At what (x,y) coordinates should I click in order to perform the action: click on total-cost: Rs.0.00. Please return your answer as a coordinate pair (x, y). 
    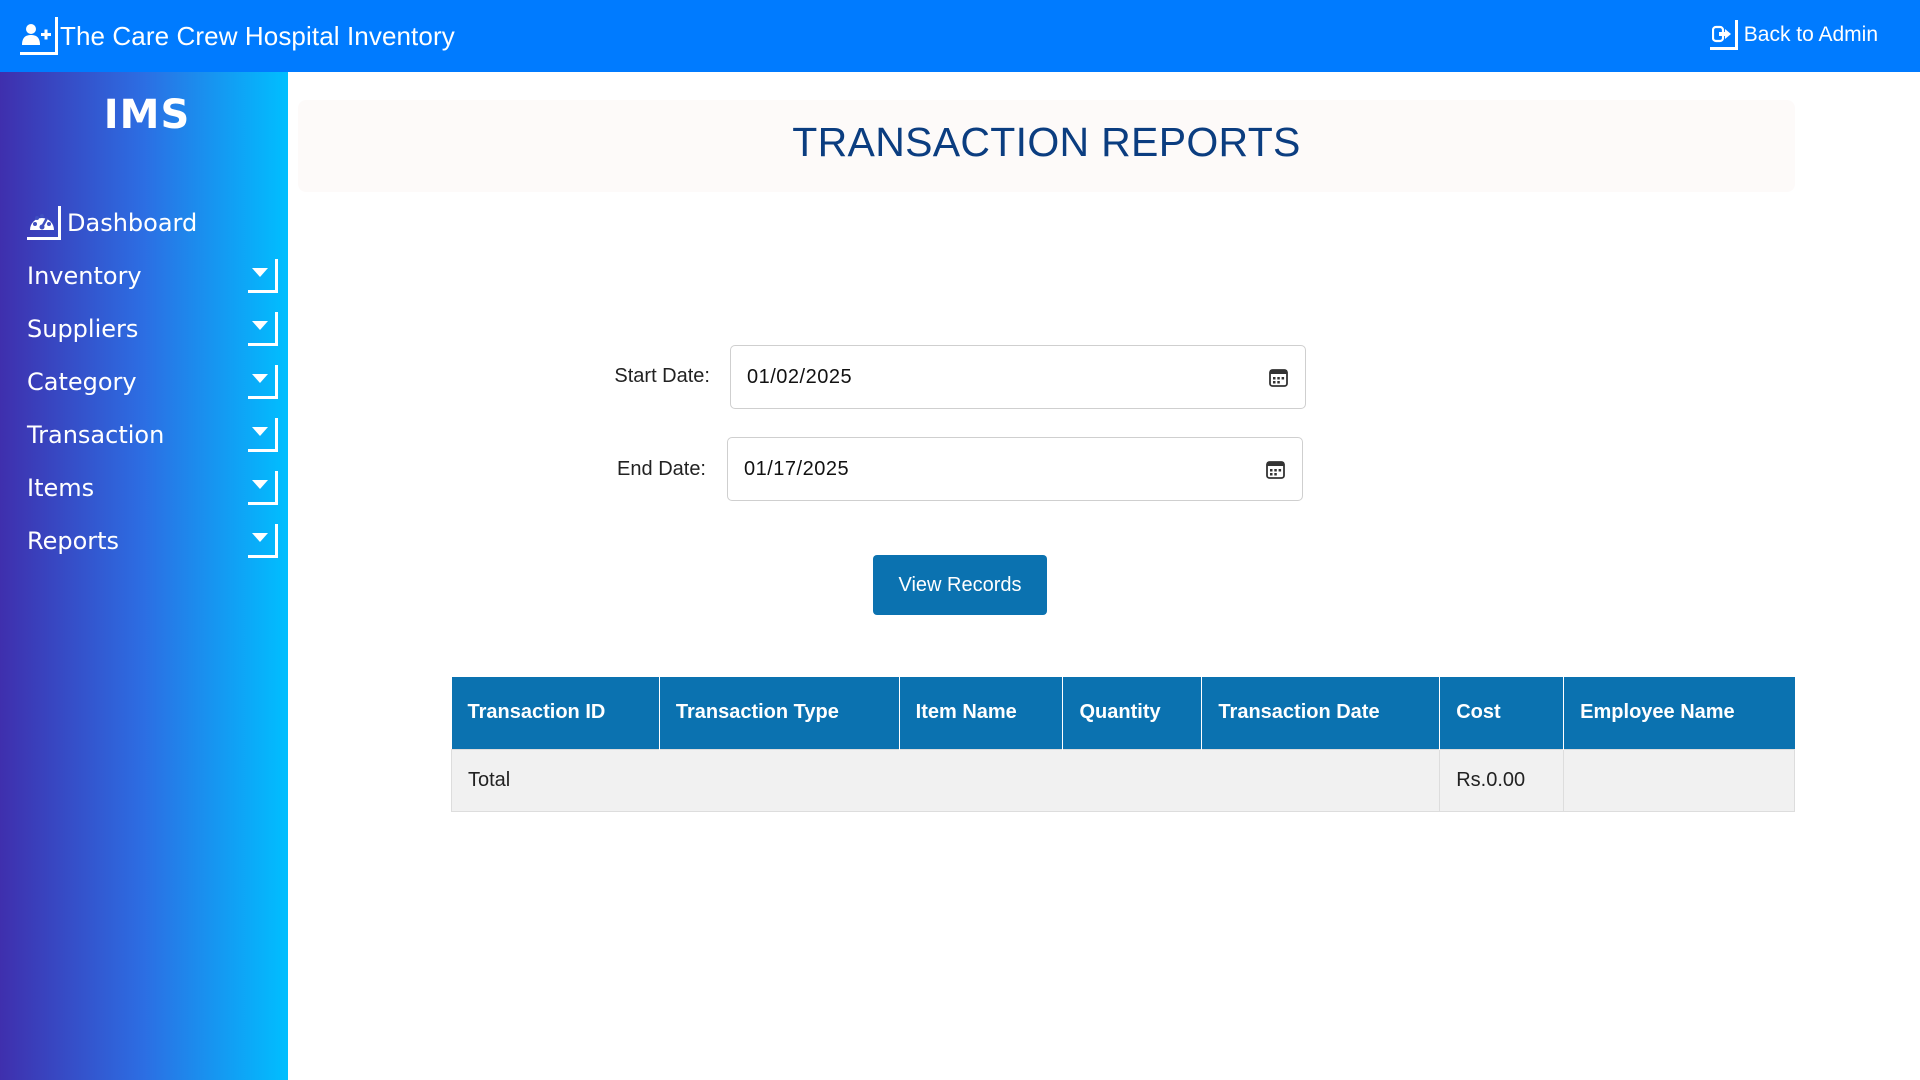
    Looking at the image, I should click on (1502, 780).